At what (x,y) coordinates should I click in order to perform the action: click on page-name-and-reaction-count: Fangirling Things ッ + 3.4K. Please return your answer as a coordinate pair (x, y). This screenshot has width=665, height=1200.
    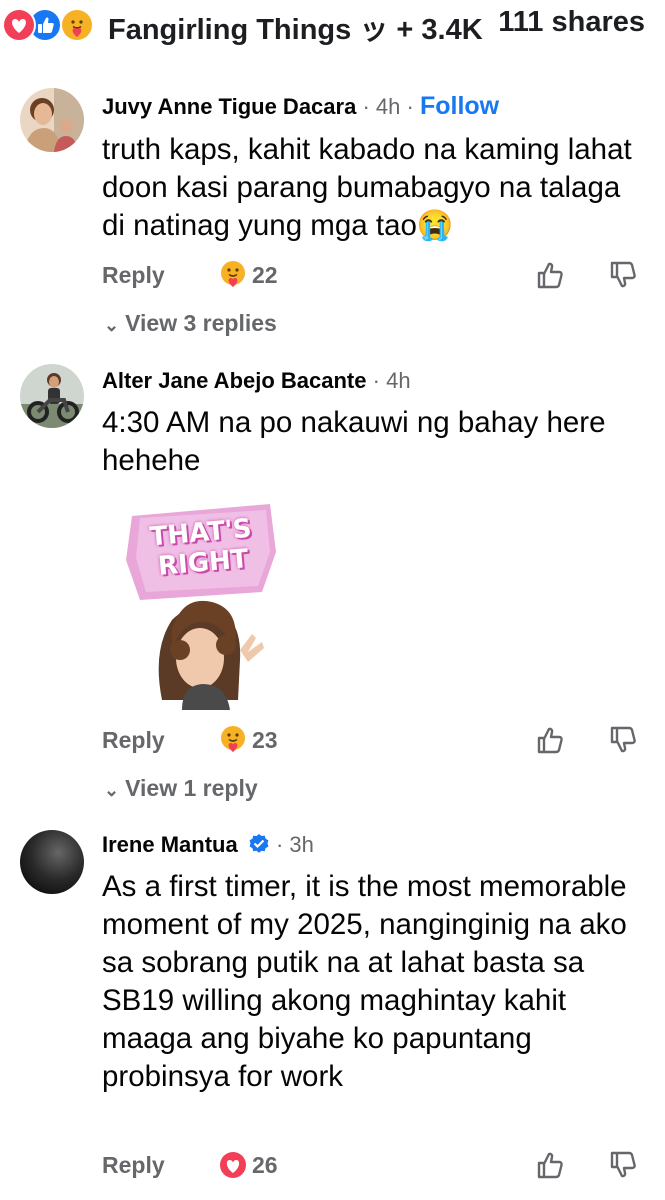
    Looking at the image, I should click on (295, 27).